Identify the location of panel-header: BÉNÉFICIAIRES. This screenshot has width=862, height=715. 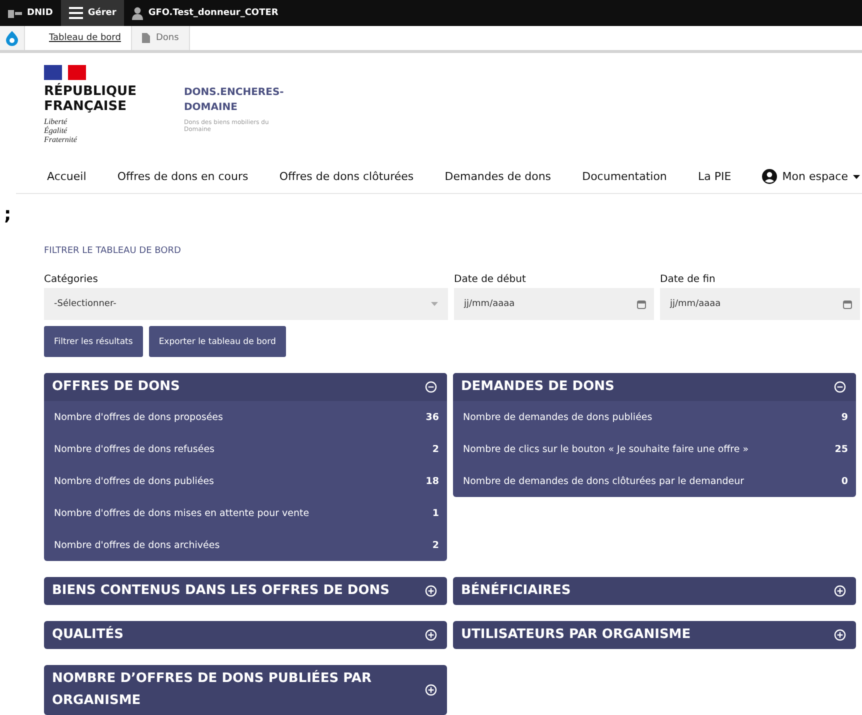
(654, 591).